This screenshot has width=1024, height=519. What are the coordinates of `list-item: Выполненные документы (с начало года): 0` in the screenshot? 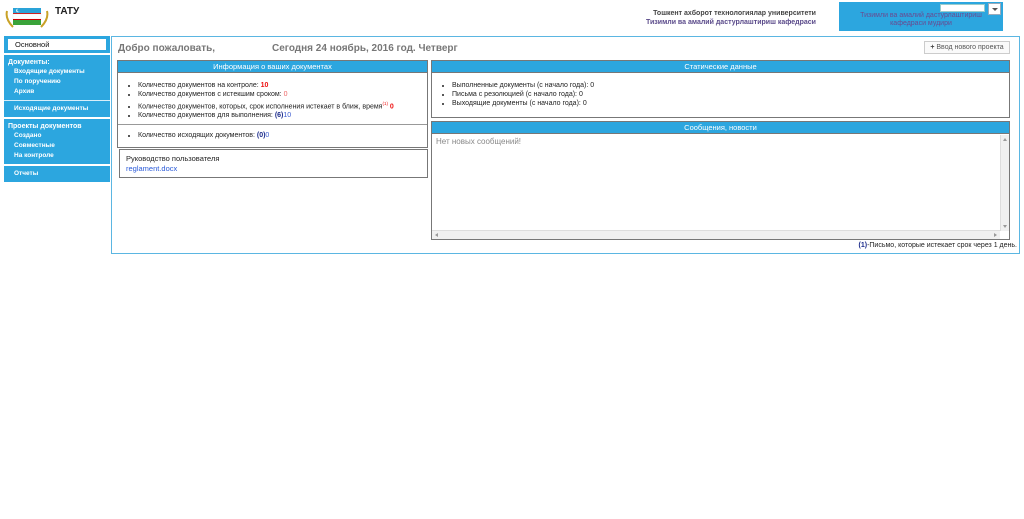 It's located at (730, 85).